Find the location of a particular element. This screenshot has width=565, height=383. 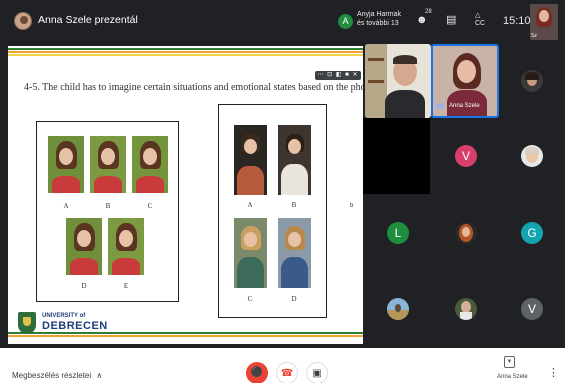

participant-video-speaker: ▮▮ Anna Szele is located at coordinates (465, 81).